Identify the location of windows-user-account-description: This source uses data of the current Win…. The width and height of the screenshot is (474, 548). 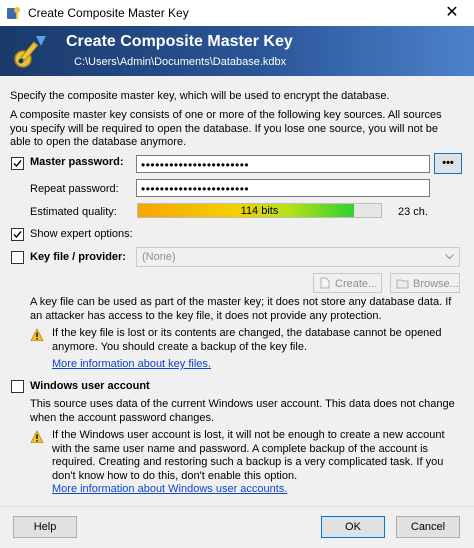
(242, 411).